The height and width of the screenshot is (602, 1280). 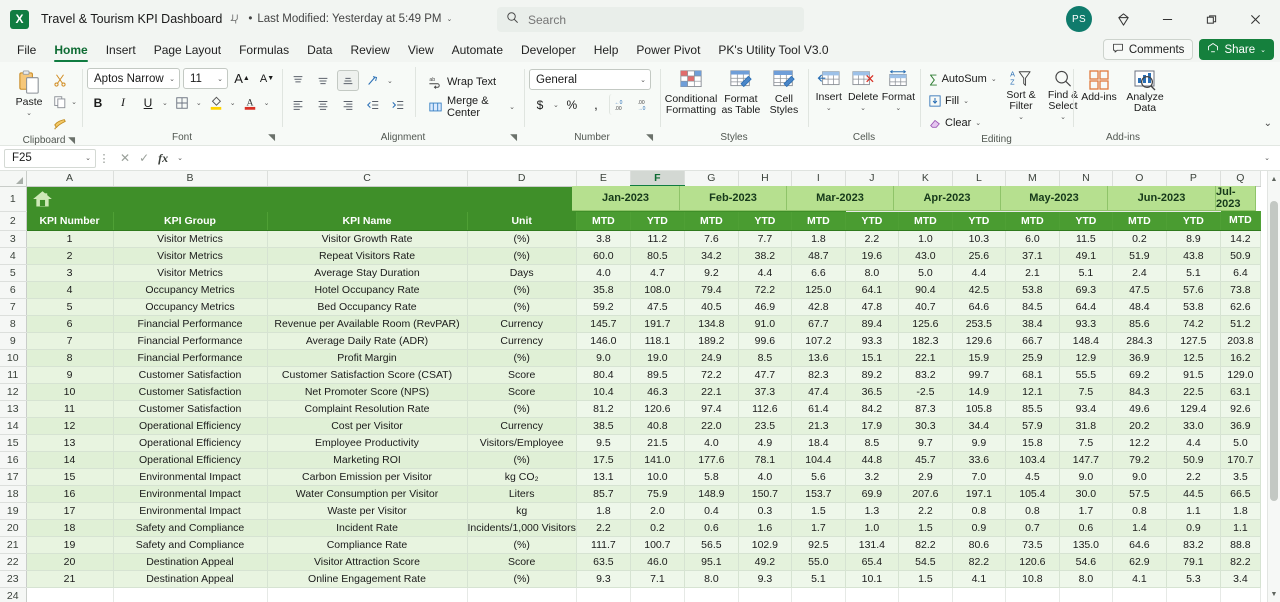 I want to click on cell-kpi-number: 14, so click(x=70, y=460).